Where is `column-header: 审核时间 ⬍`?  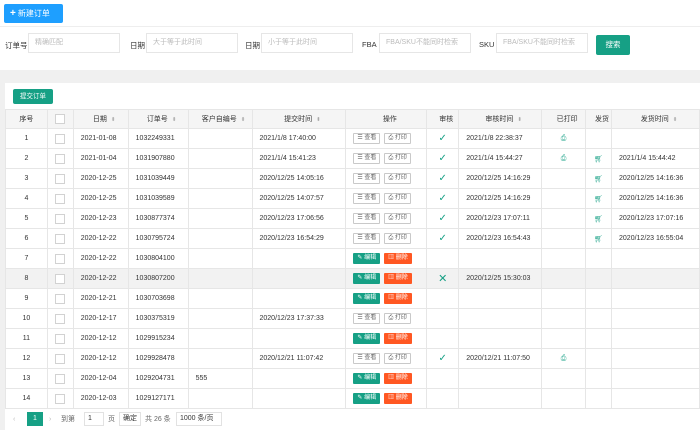
column-header: 审核时间 ⬍ is located at coordinates (500, 119).